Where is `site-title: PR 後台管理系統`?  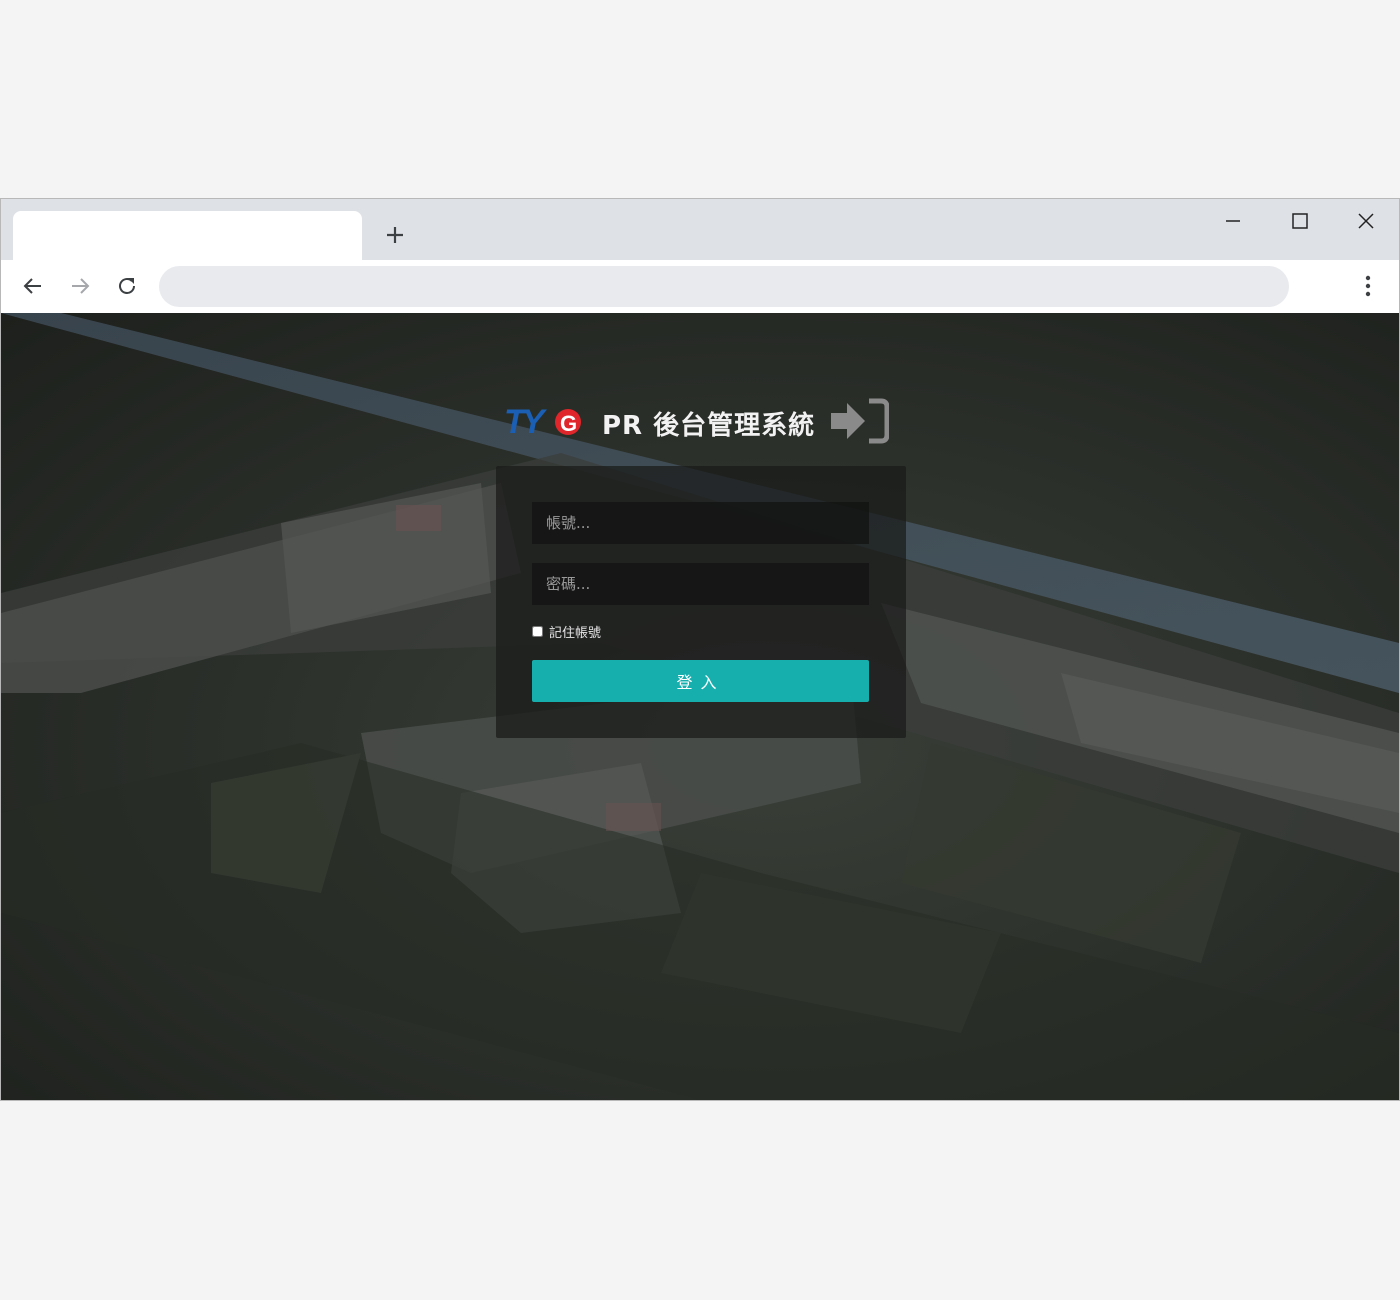
site-title: PR 後台管理系統 is located at coordinates (709, 426).